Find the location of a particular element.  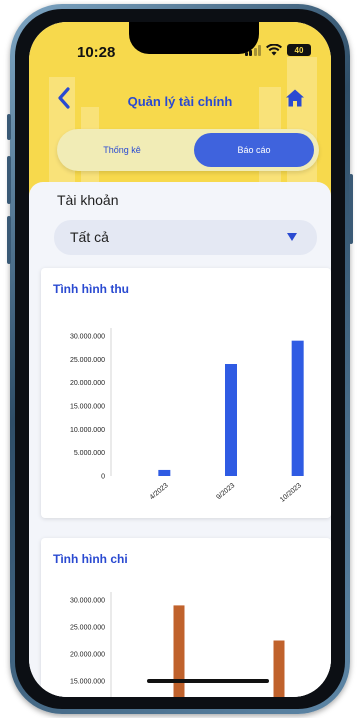

expense-y-tick-label: 25.000.000 is located at coordinates (87, 628).